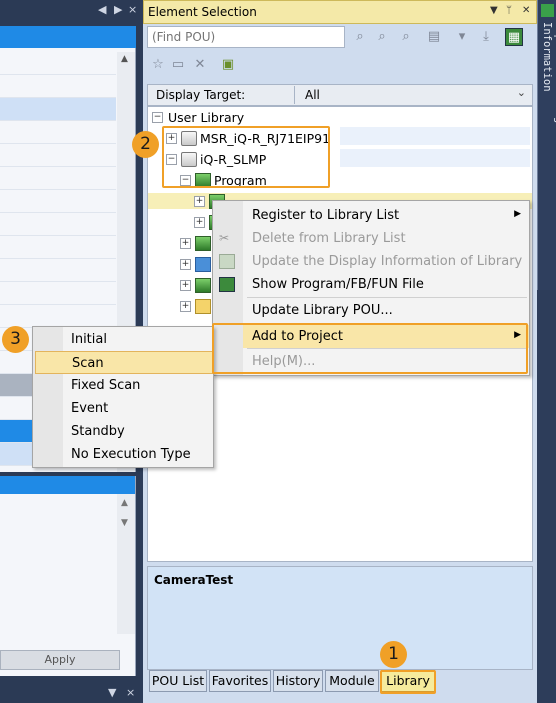 The width and height of the screenshot is (556, 703). Describe the element at coordinates (158, 65) in the screenshot. I see `star-icon: ☆` at that location.